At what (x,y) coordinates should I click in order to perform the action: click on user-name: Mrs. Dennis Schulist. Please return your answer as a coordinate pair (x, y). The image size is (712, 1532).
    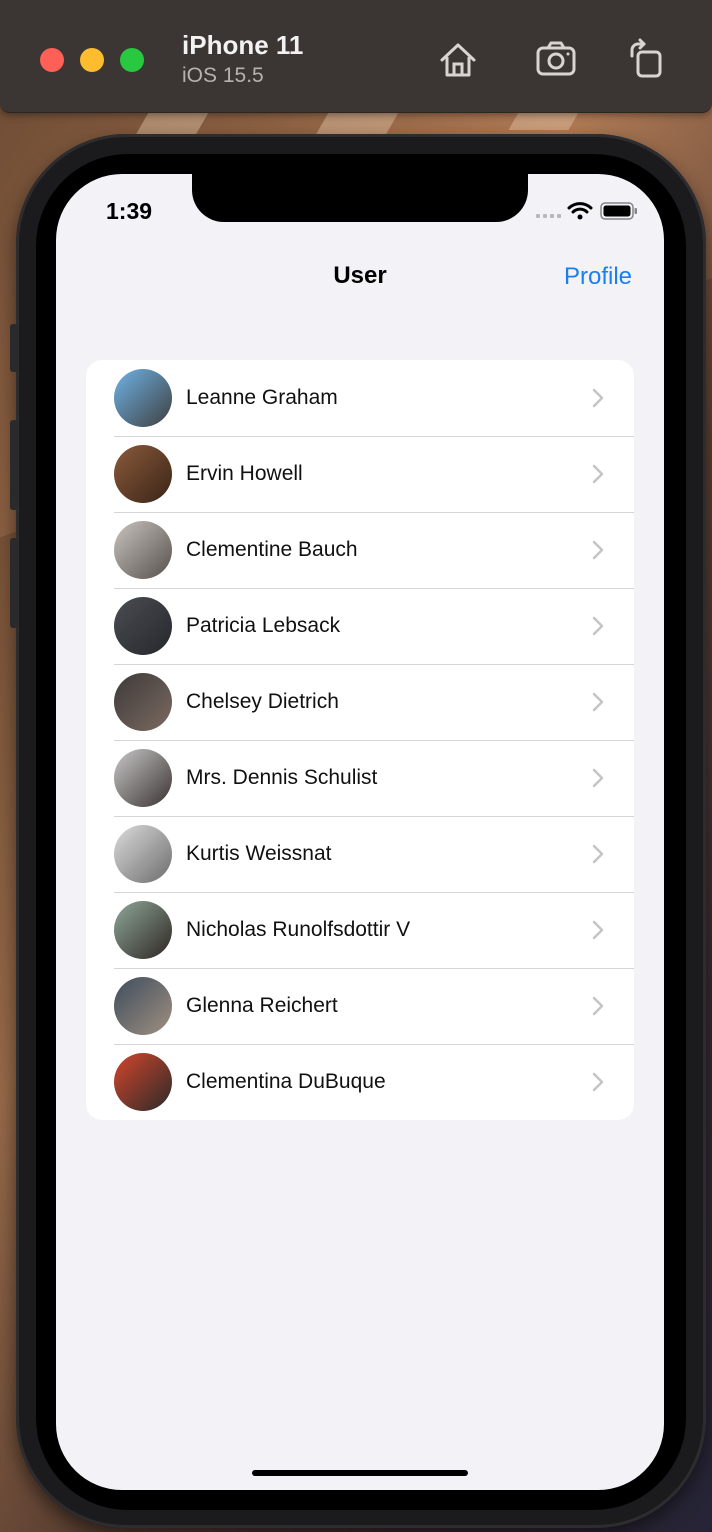
    Looking at the image, I should click on (282, 777).